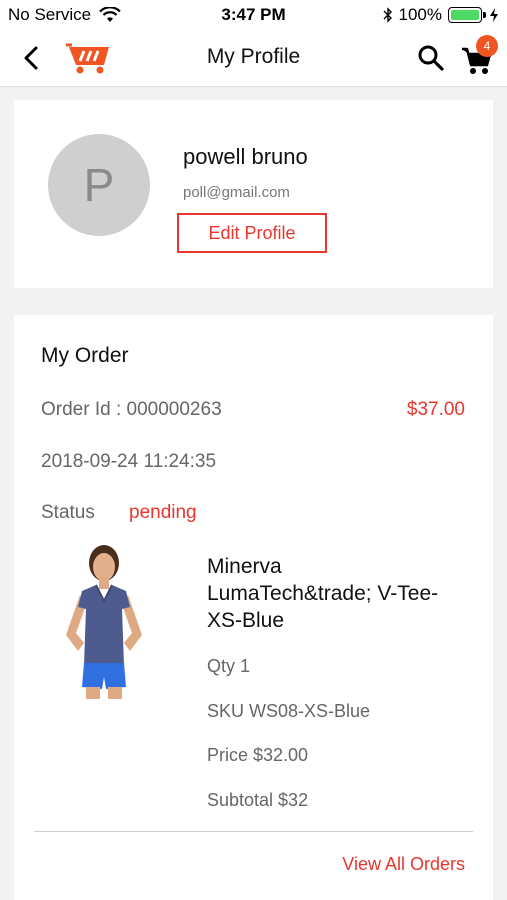 The width and height of the screenshot is (507, 900). What do you see at coordinates (258, 755) in the screenshot?
I see `product-price: Price $32.00` at bounding box center [258, 755].